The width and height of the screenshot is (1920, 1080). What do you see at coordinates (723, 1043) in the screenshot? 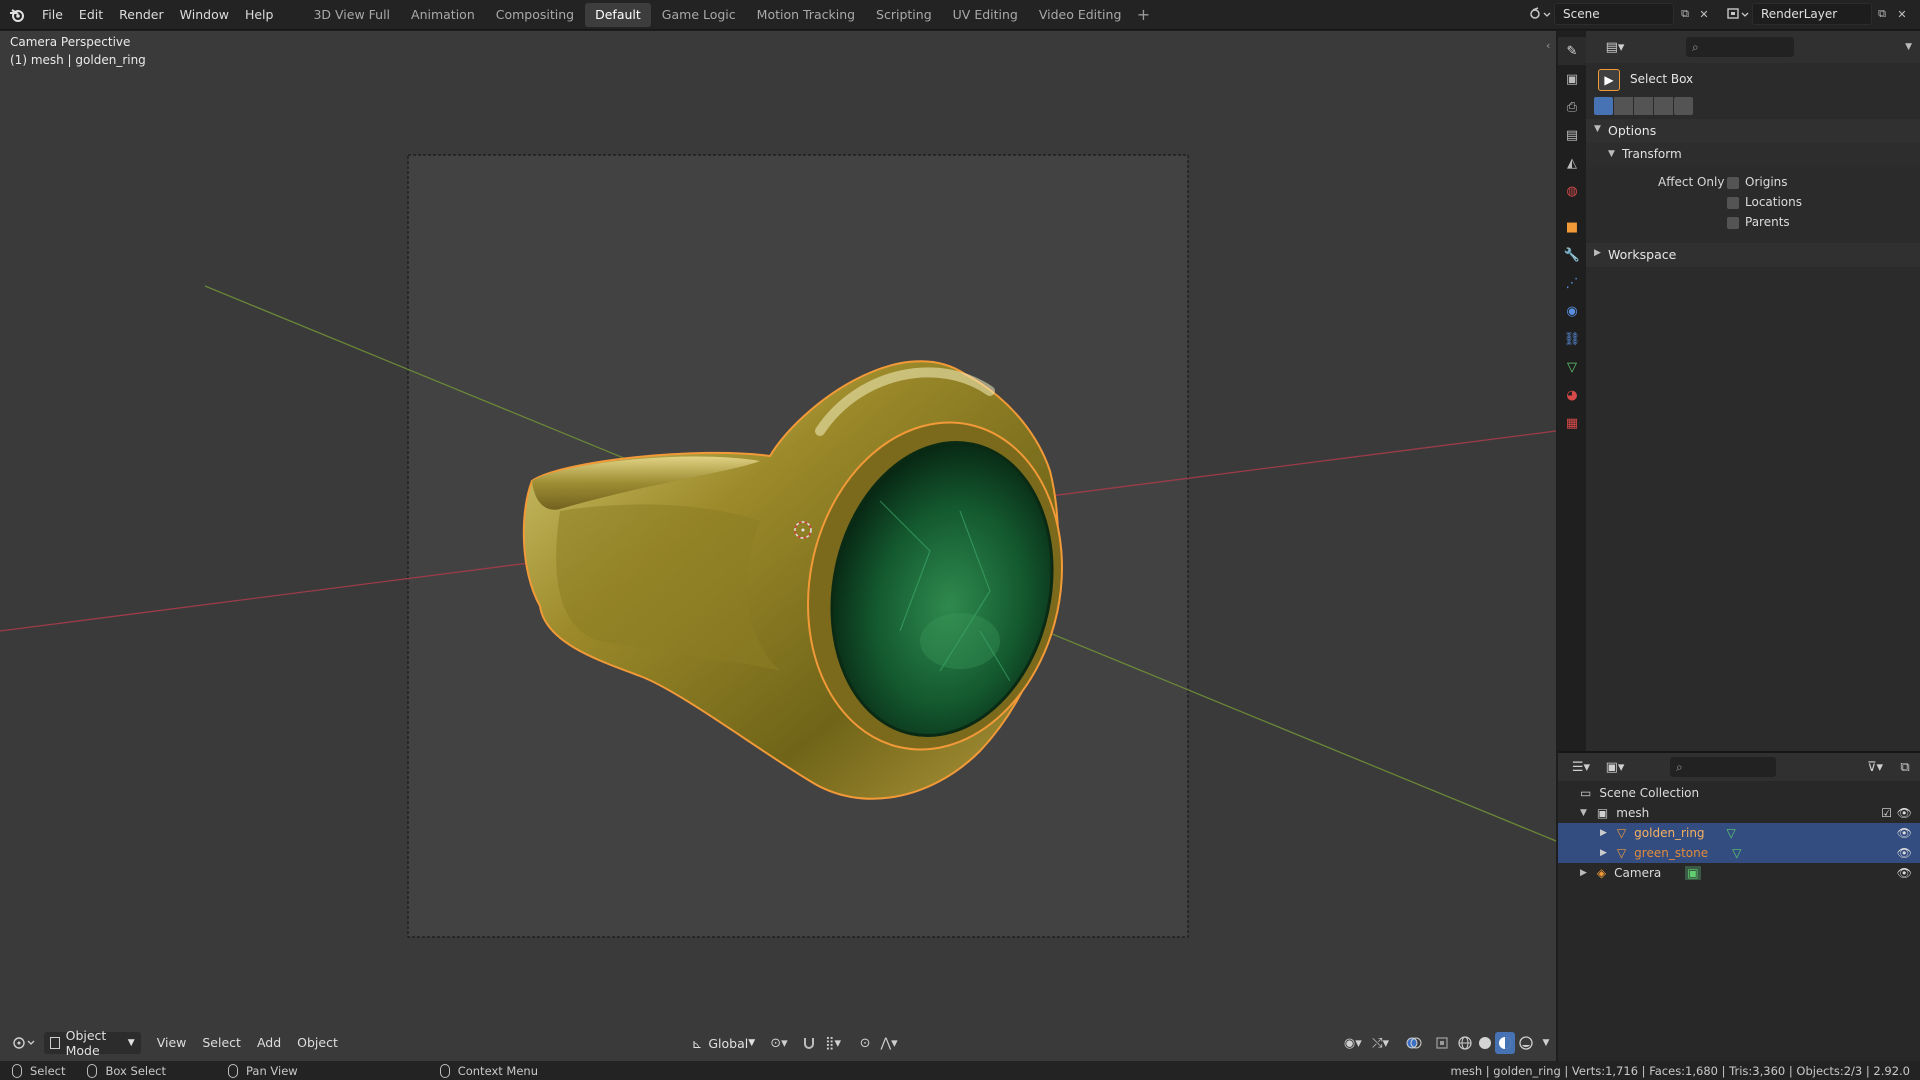
I see `transform-orientation-dropdown: ⊾ Global ▼` at bounding box center [723, 1043].